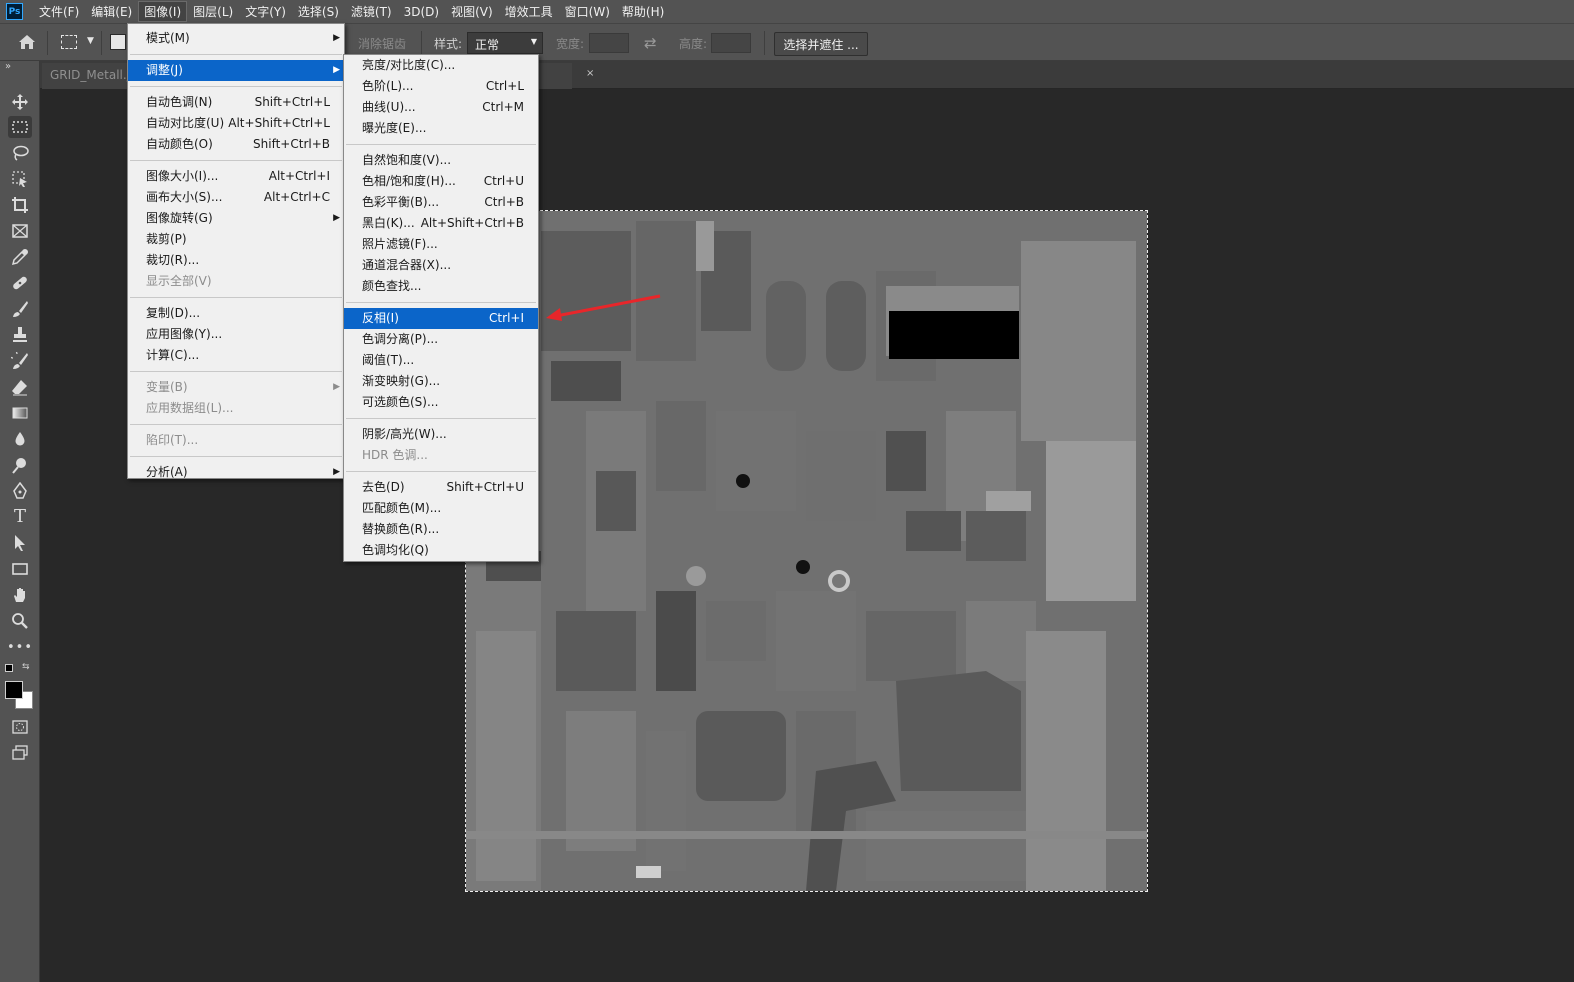  What do you see at coordinates (20, 102) in the screenshot?
I see `move-tool-icon` at bounding box center [20, 102].